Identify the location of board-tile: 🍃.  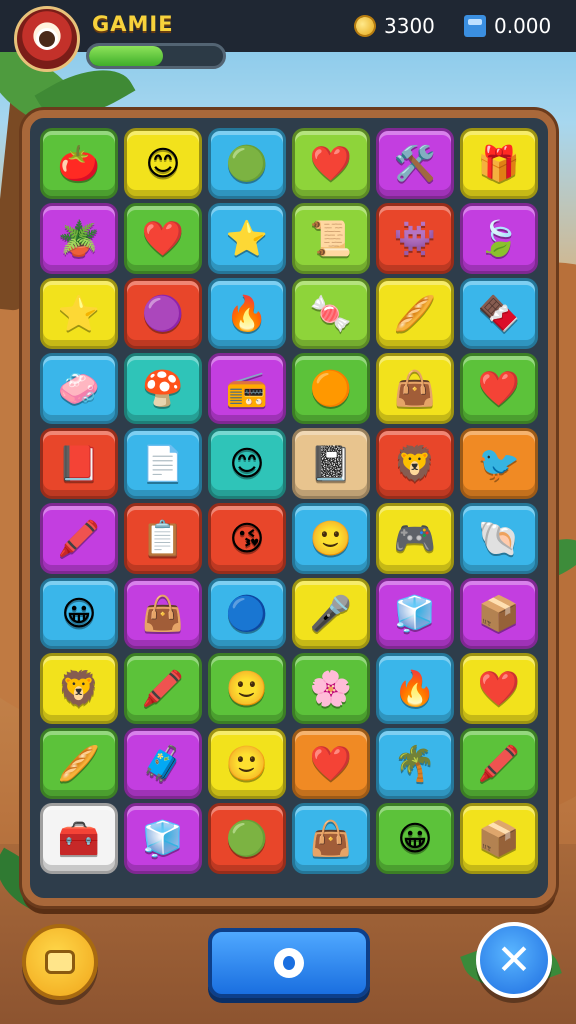
(499, 238).